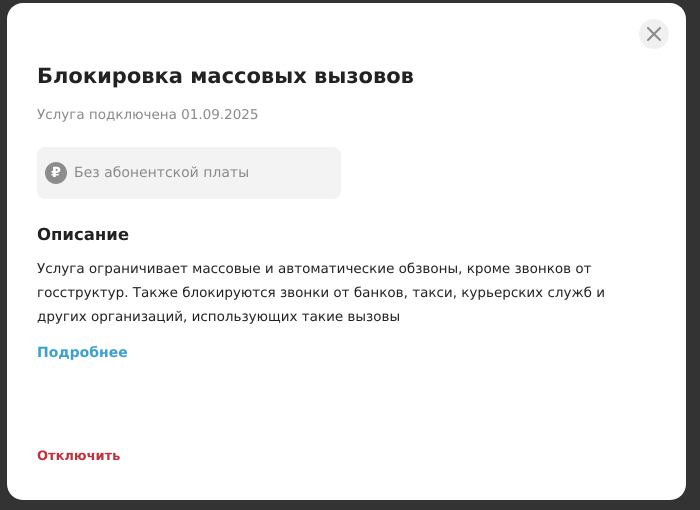  What do you see at coordinates (83, 234) in the screenshot?
I see `section-heading: Описание` at bounding box center [83, 234].